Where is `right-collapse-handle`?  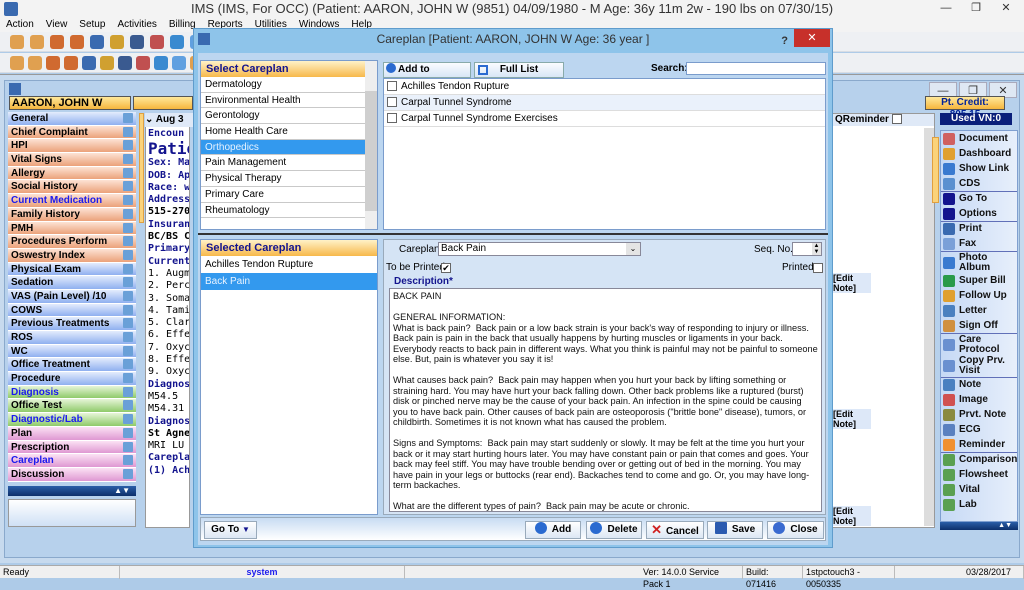 right-collapse-handle is located at coordinates (935, 170).